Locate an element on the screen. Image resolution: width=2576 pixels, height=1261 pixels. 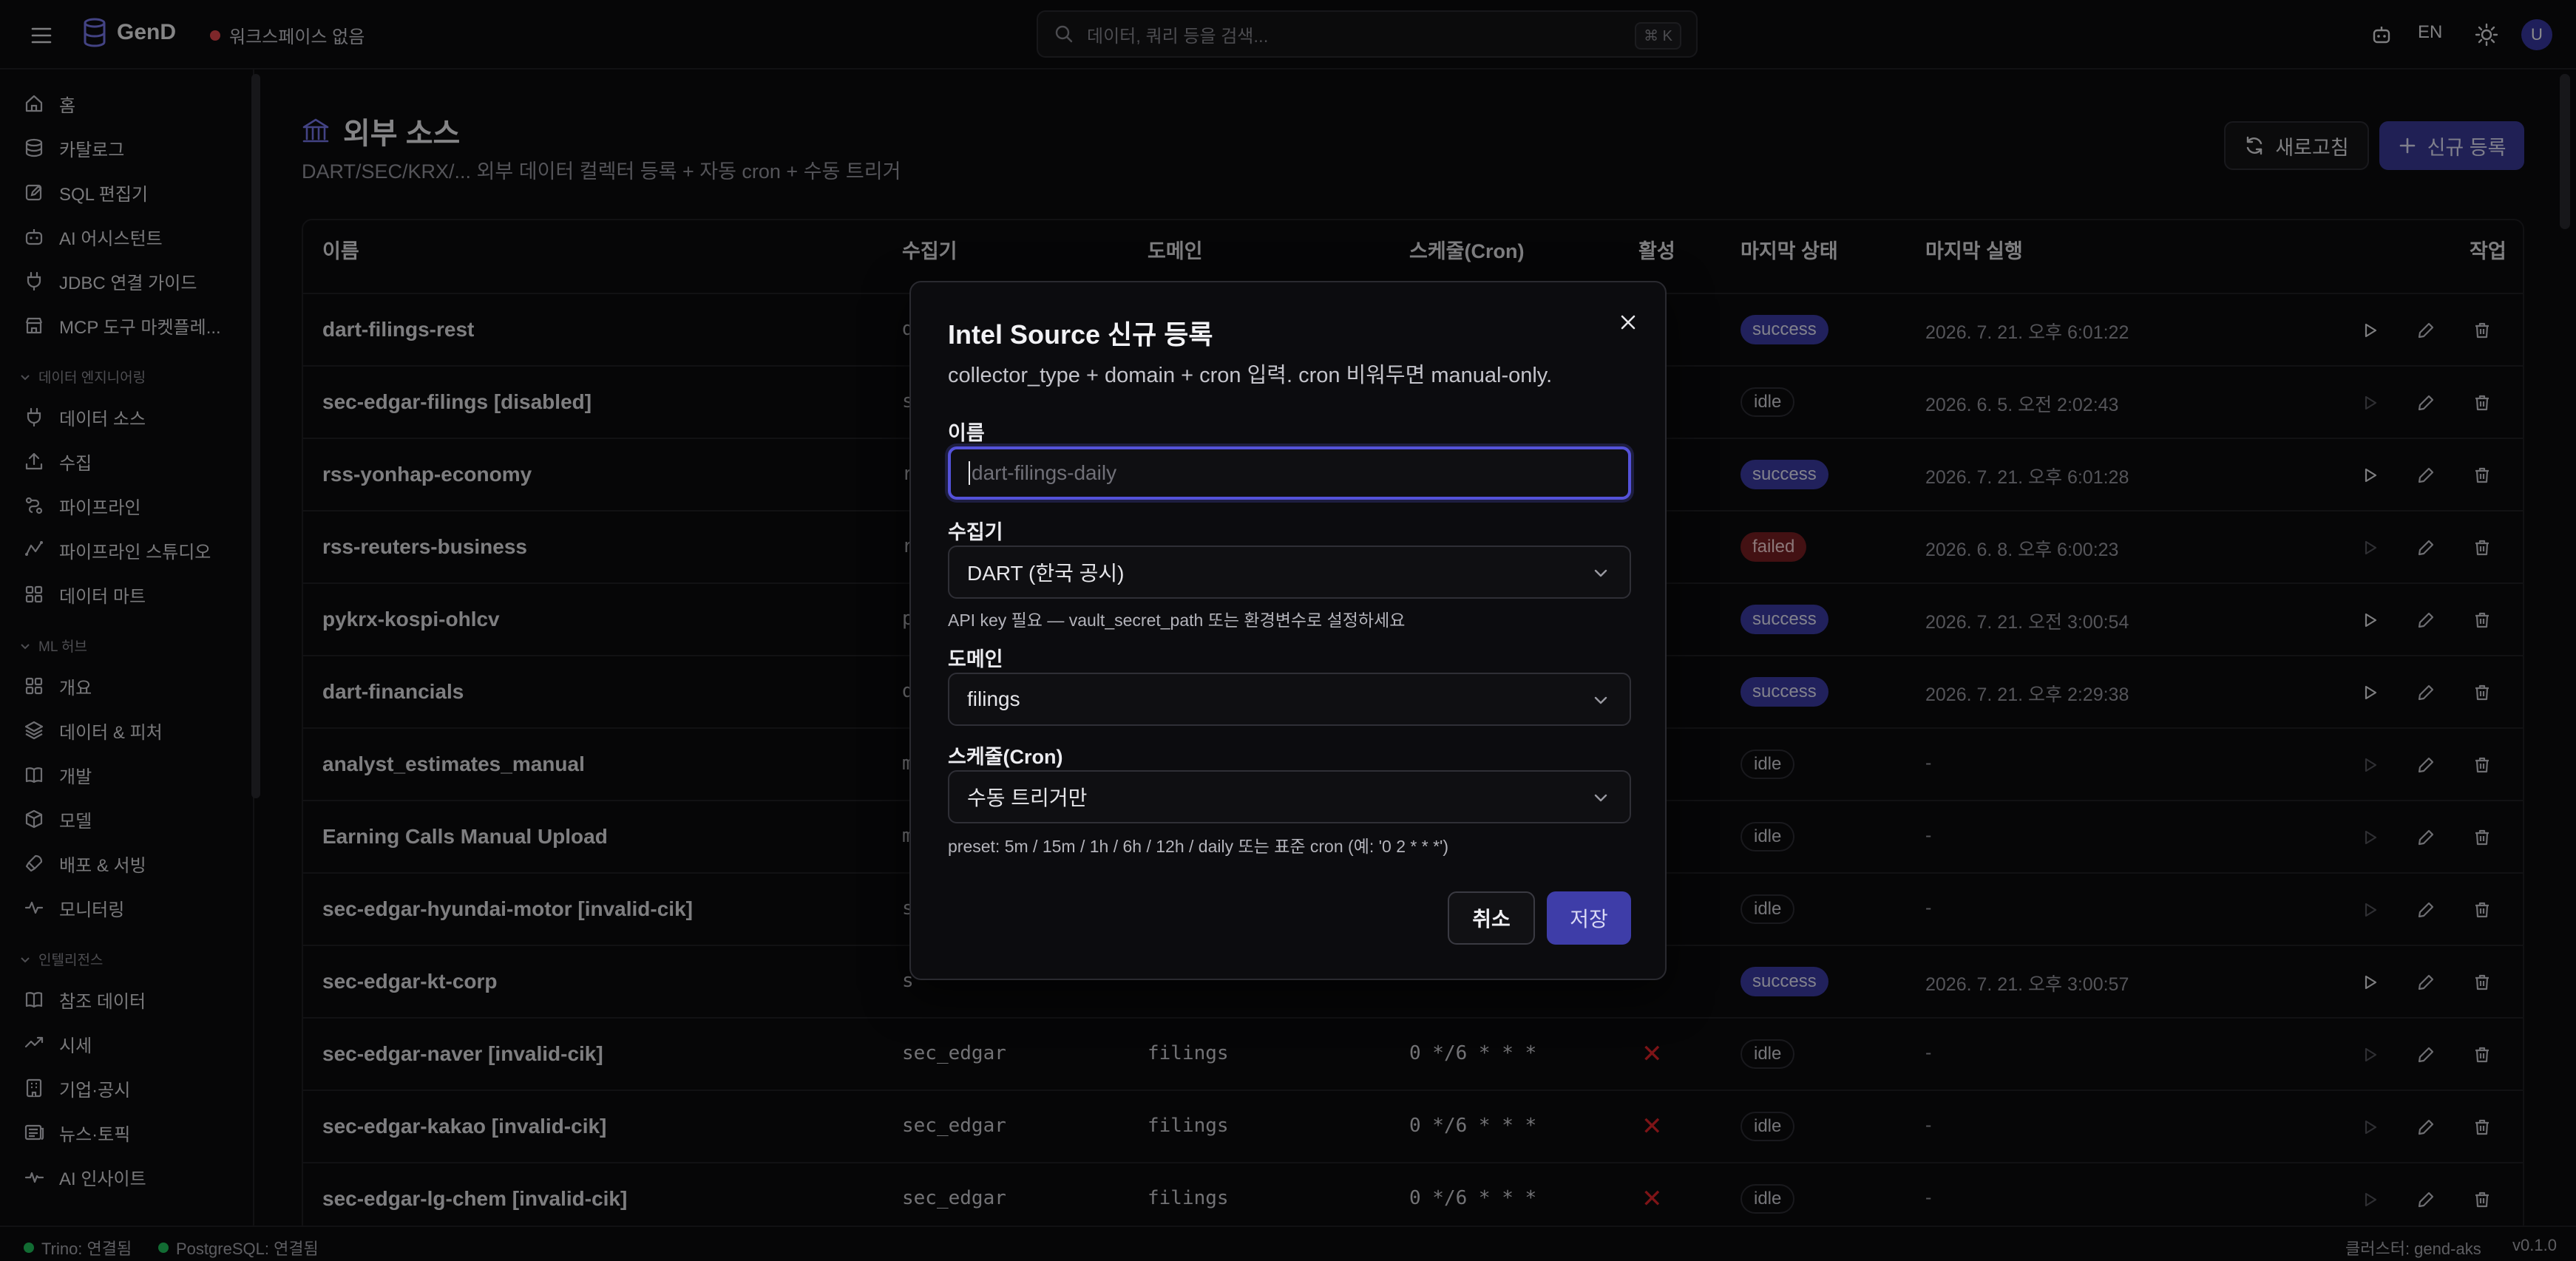
schedule-label: 스케줄(Cron) is located at coordinates (1005, 757).